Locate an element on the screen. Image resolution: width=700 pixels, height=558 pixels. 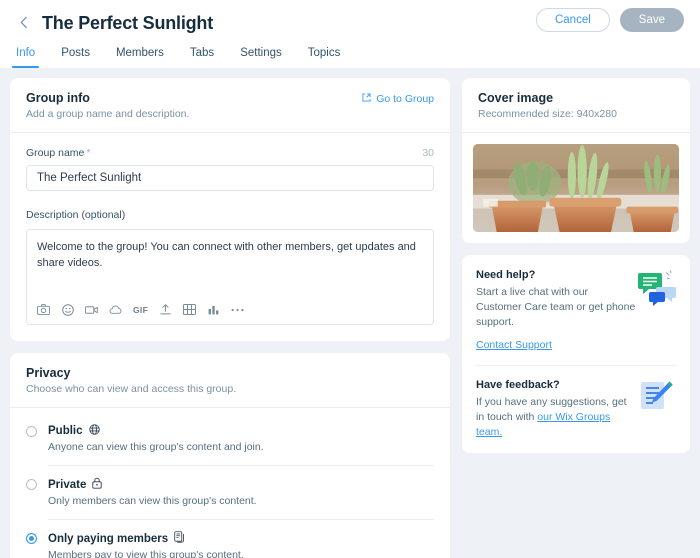
tab-info: Info is located at coordinates (25, 57).